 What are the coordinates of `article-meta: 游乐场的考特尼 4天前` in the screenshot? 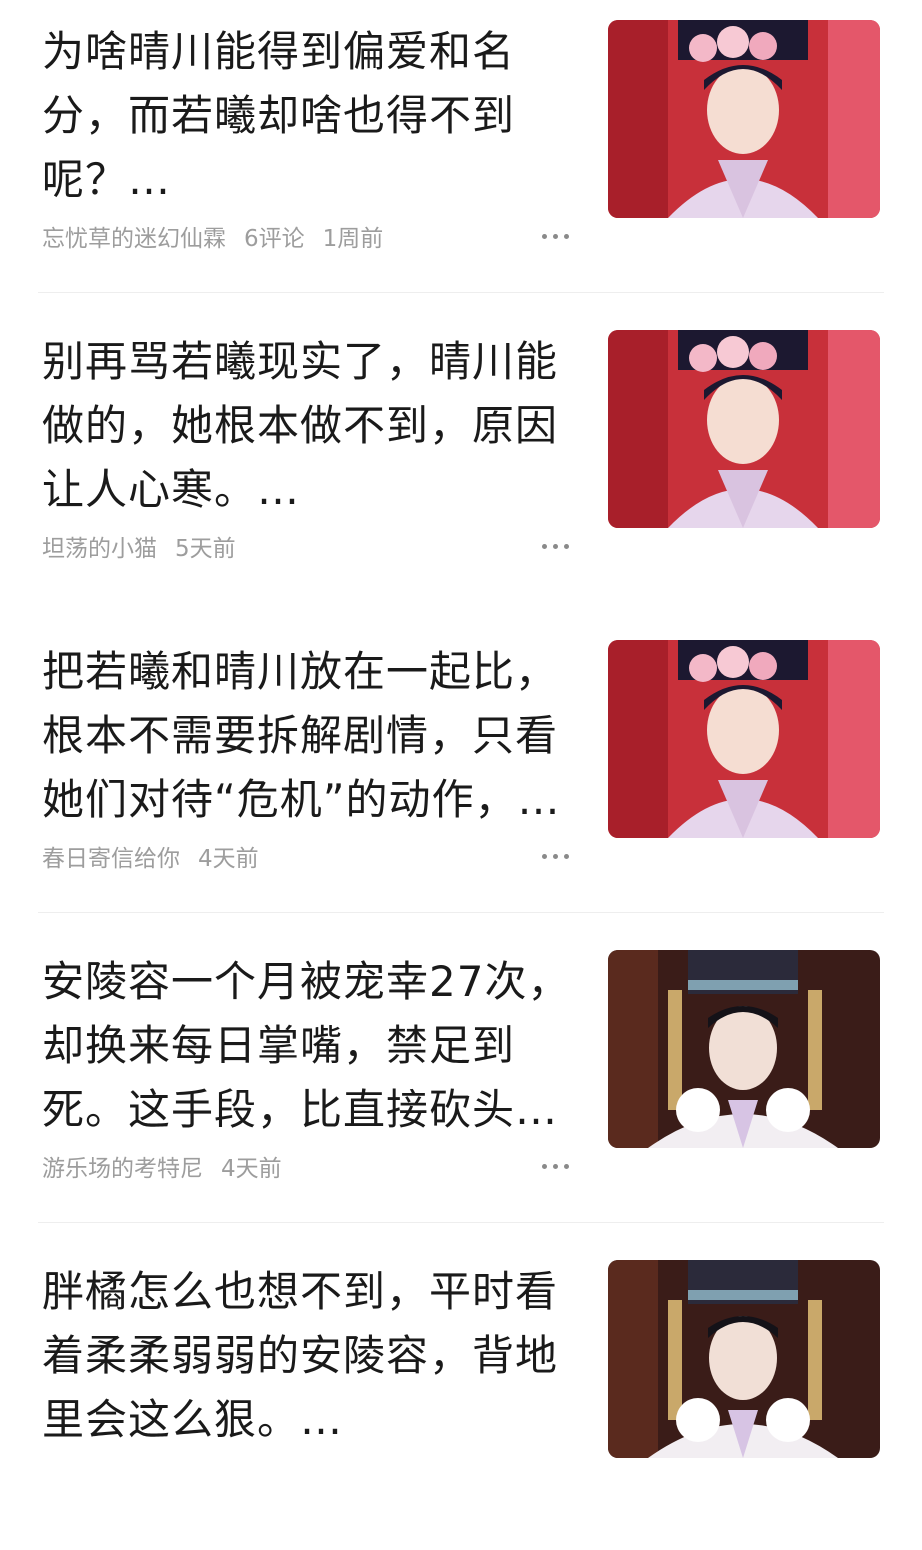 It's located at (171, 1166).